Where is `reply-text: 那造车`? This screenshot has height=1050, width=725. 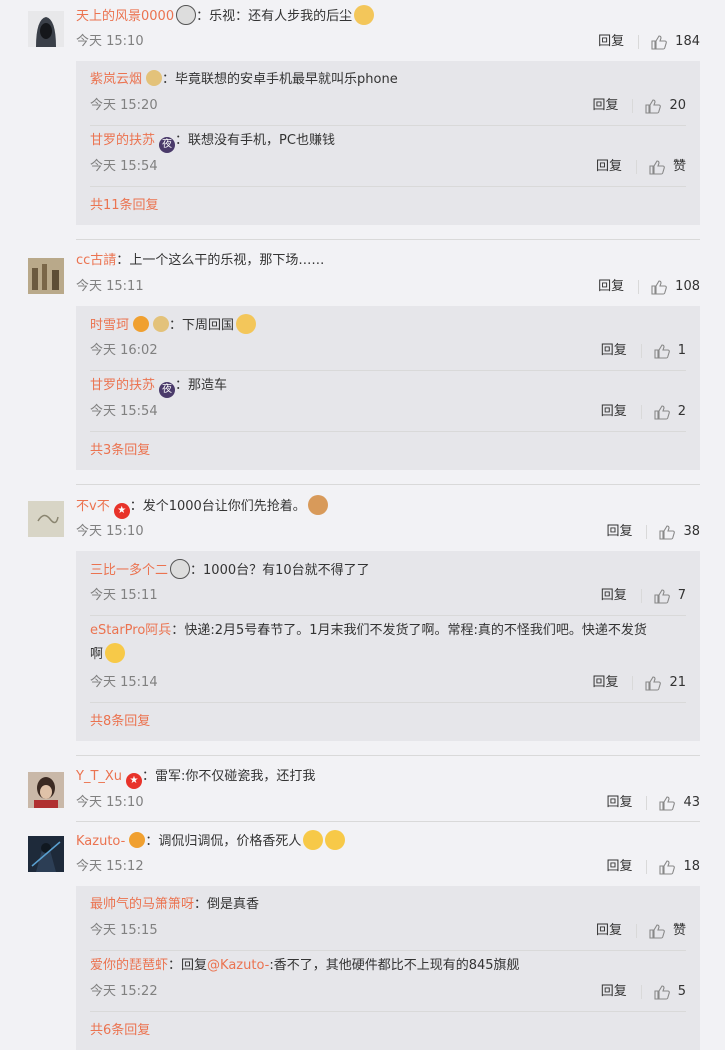 reply-text: 那造车 is located at coordinates (208, 385).